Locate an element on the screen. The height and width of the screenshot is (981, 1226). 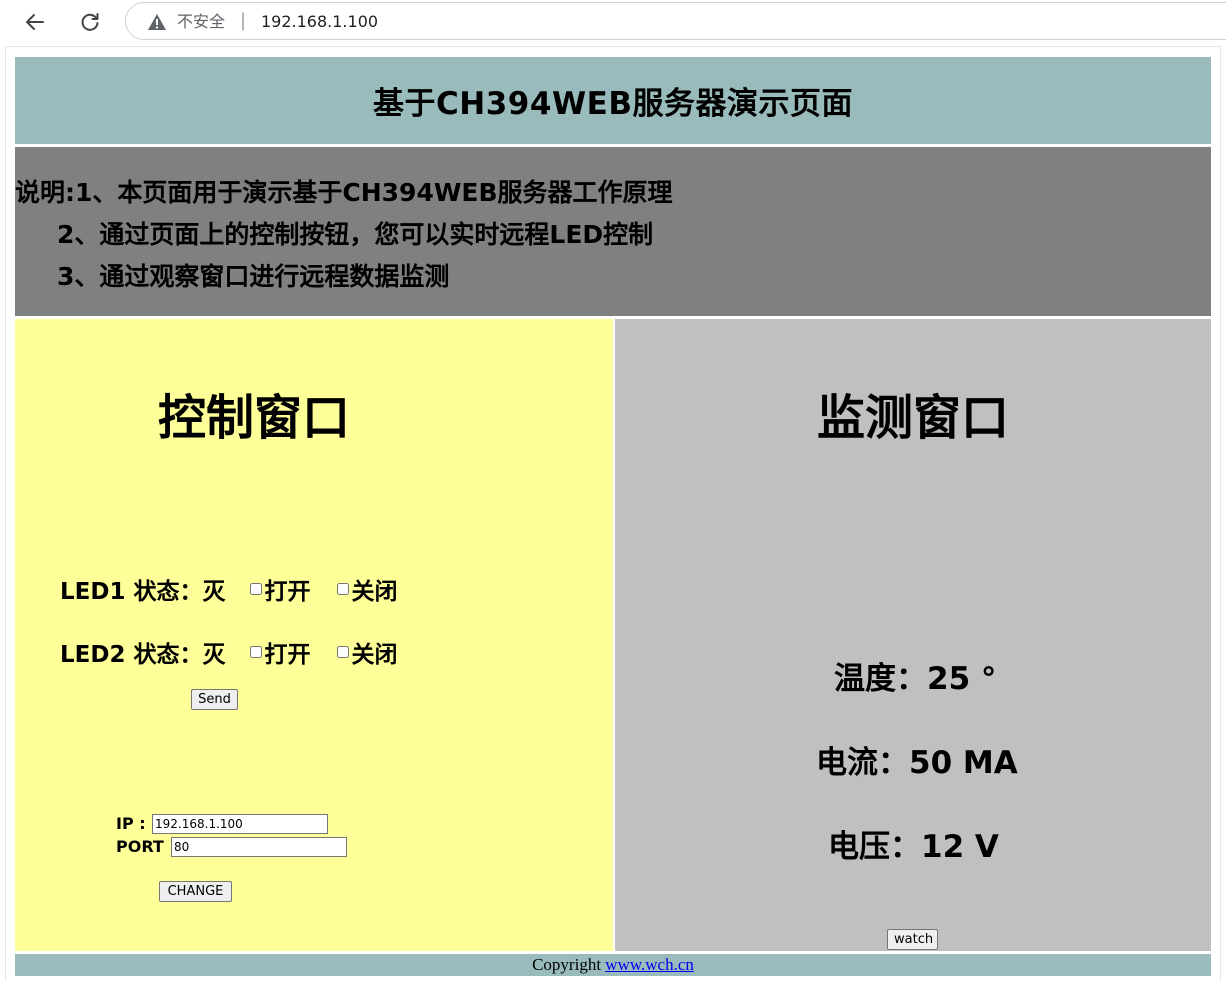
copyright-text: Copyright is located at coordinates (567, 964).